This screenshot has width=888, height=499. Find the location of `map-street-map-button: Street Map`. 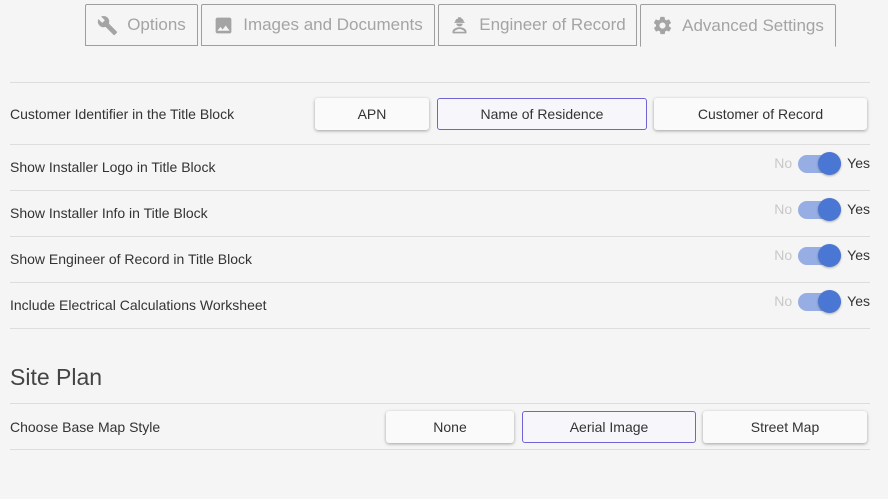

map-street-map-button: Street Map is located at coordinates (785, 427).